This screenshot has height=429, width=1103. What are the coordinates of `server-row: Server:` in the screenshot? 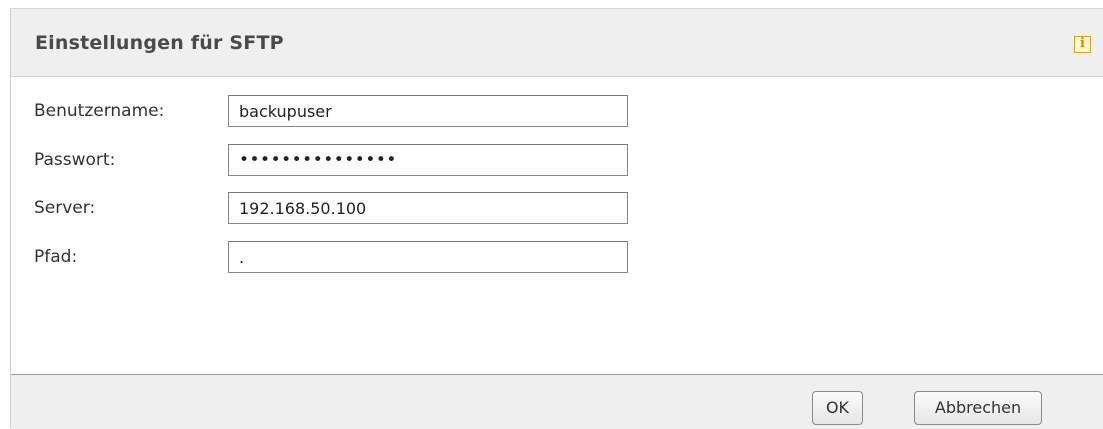 It's located at (361, 209).